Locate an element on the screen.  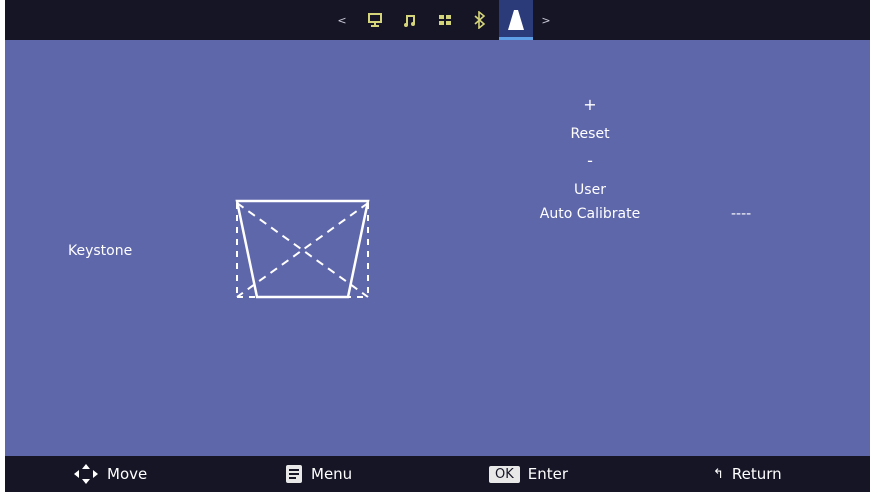
tab-music is located at coordinates (410, 20).